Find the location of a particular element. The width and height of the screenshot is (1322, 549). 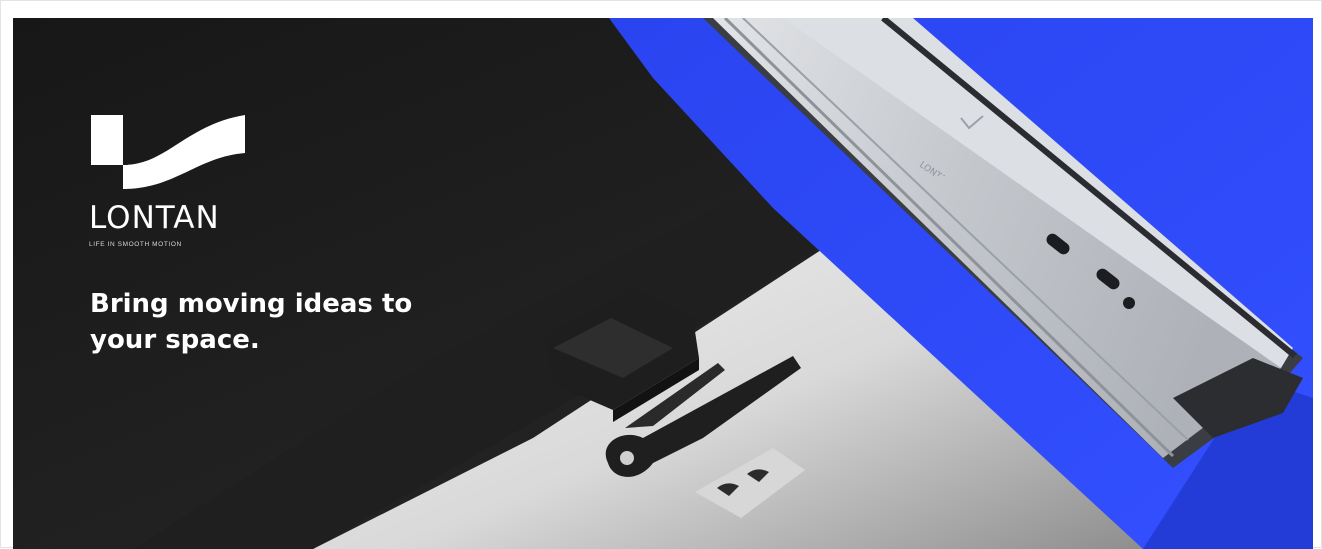

brand-name: LONTAN is located at coordinates (154, 218).